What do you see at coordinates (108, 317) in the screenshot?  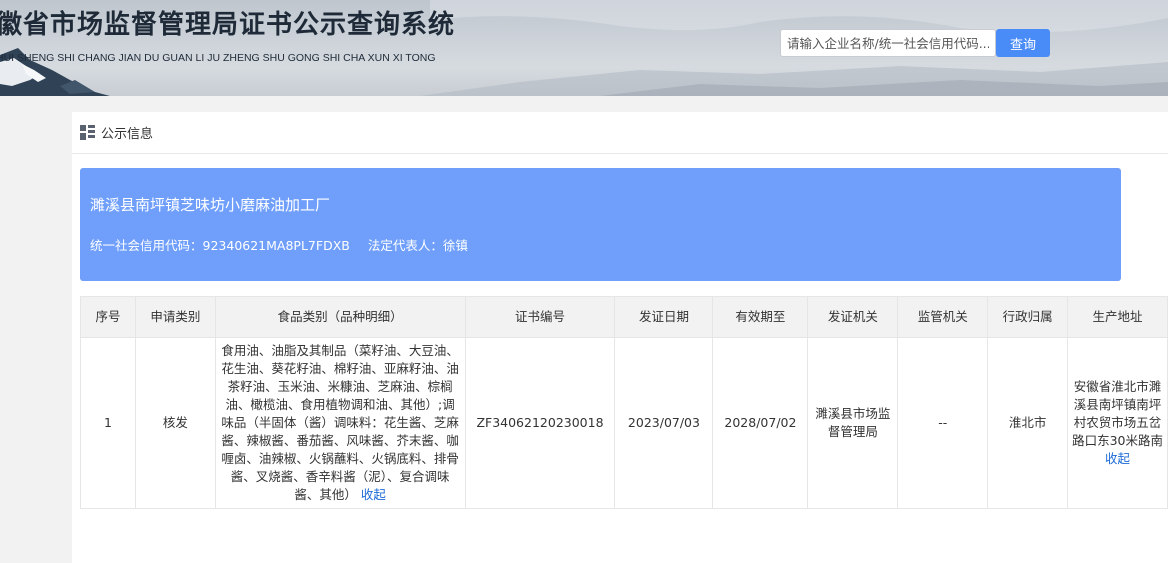 I see `col-header-index: 序号` at bounding box center [108, 317].